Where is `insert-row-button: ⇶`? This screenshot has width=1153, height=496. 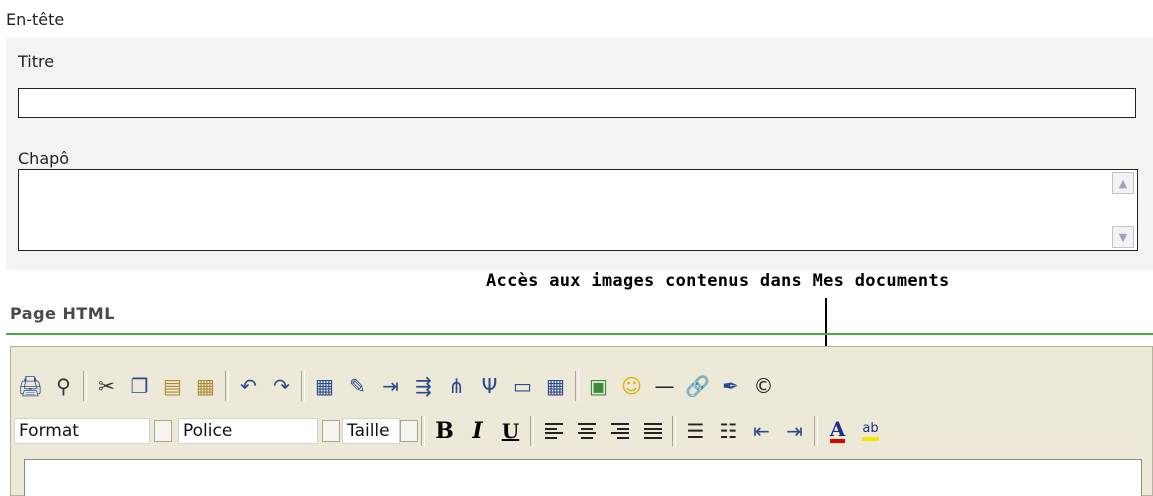 insert-row-button: ⇶ is located at coordinates (423, 386).